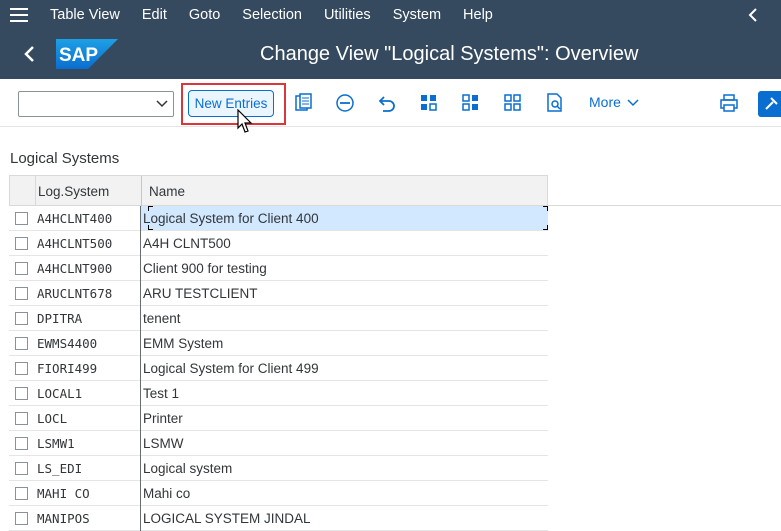 This screenshot has width=781, height=531. I want to click on print-icon, so click(729, 103).